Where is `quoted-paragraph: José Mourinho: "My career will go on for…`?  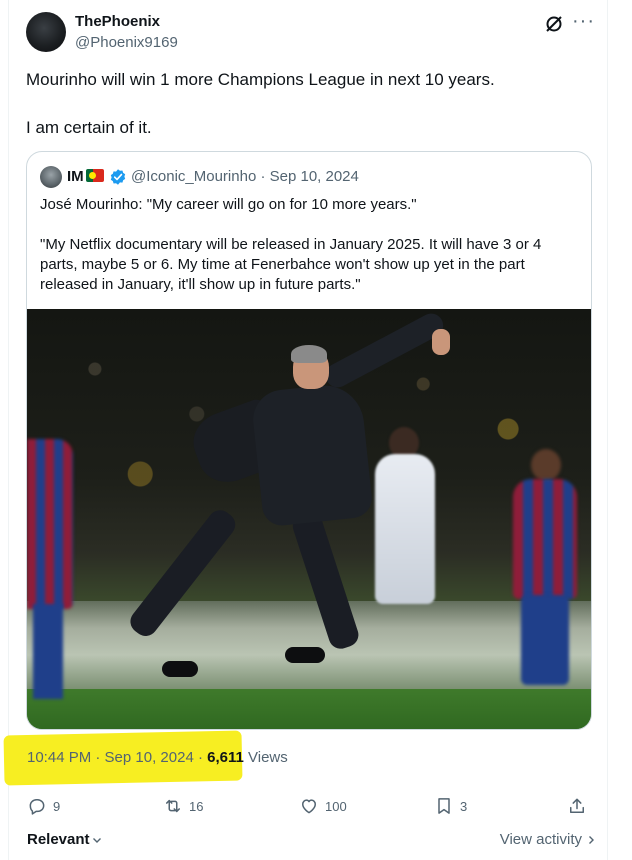 quoted-paragraph: José Mourinho: "My career will go on for… is located at coordinates (228, 204).